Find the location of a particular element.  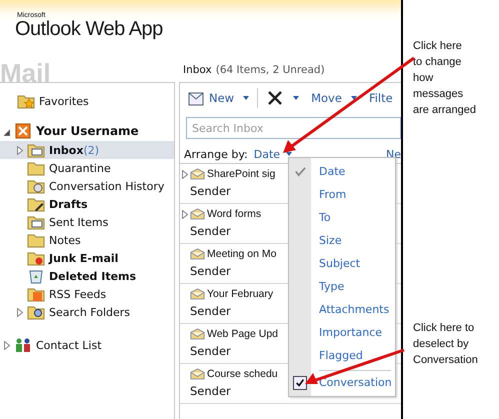

item-count: (64 Items, 2 Unread) is located at coordinates (270, 70).